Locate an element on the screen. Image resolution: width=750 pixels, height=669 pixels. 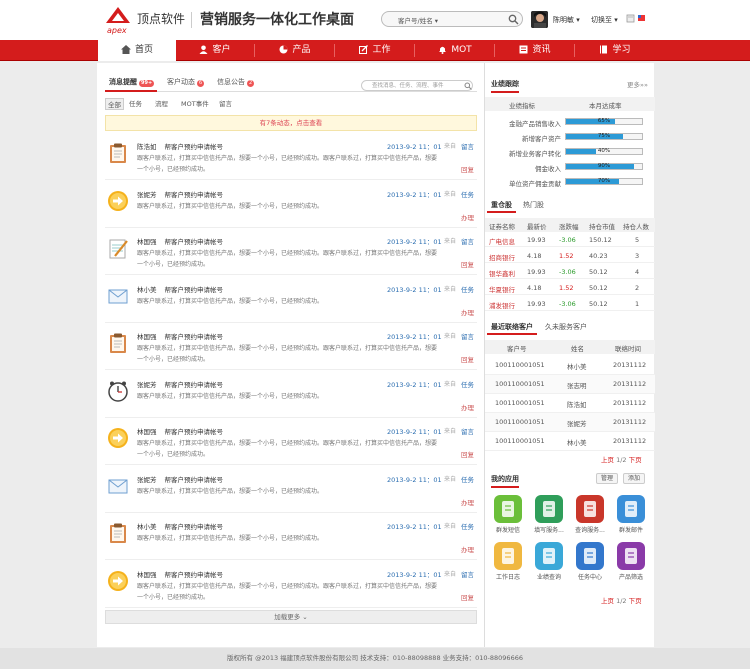
app-tile: 群发短信 is located at coordinates (508, 514).